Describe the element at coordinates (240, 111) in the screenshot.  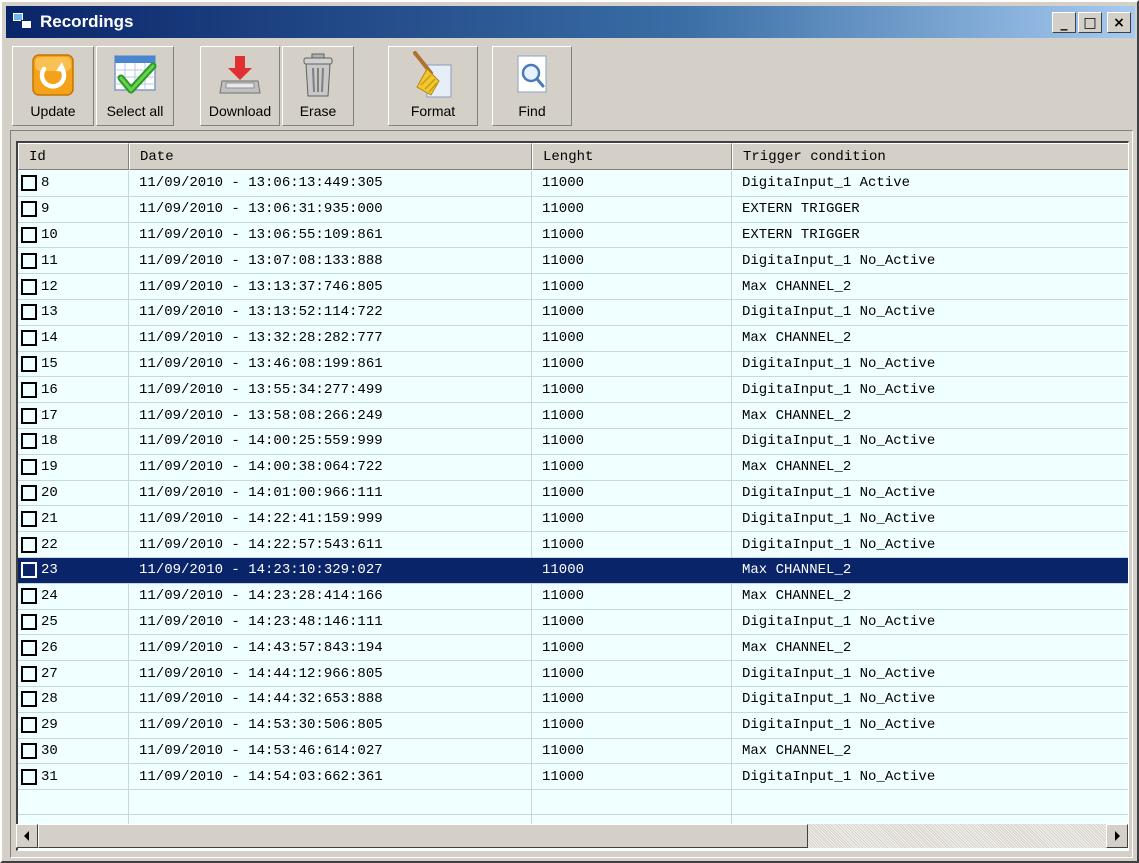
I see `download-label: Download` at that location.